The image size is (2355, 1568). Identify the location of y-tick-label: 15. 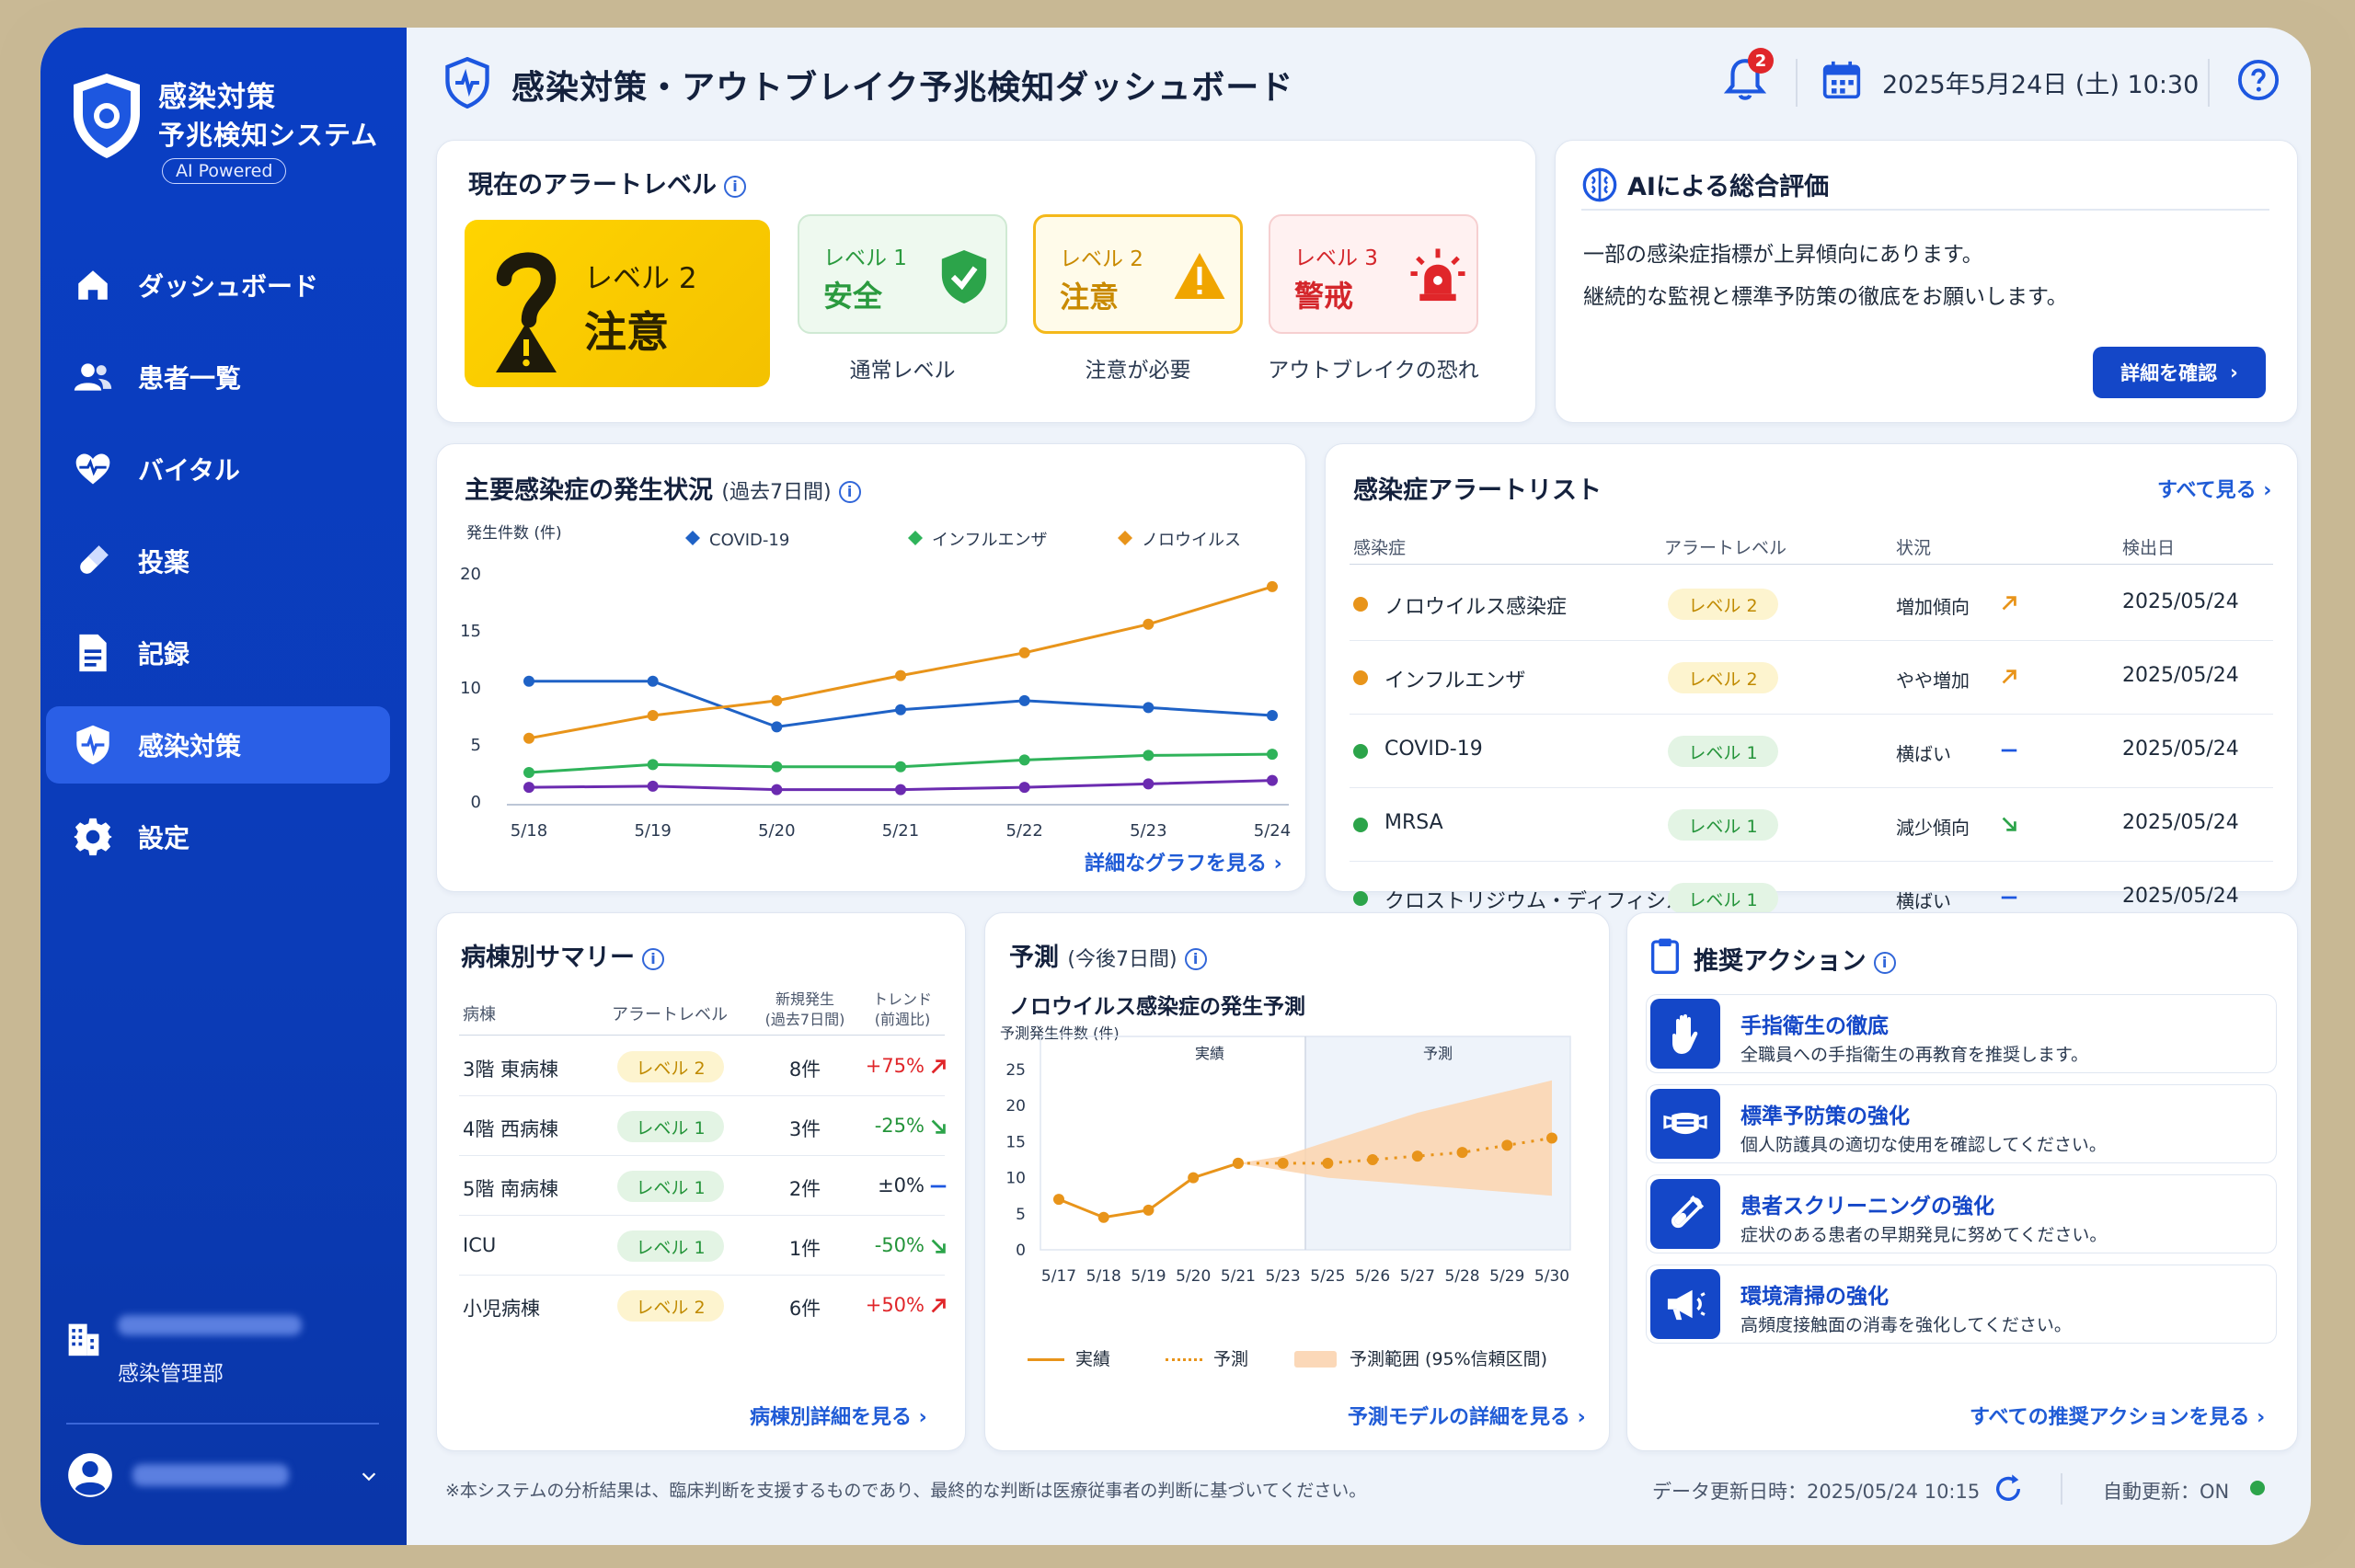
(1015, 1142).